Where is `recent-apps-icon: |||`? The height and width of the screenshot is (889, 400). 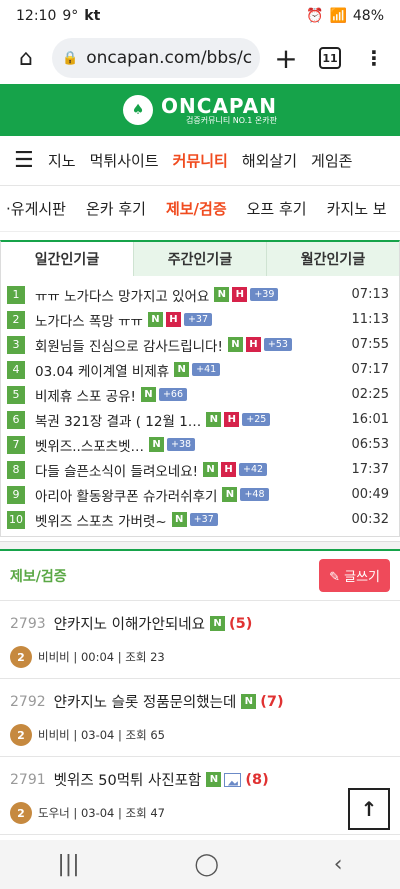 recent-apps-icon: ||| is located at coordinates (68, 864).